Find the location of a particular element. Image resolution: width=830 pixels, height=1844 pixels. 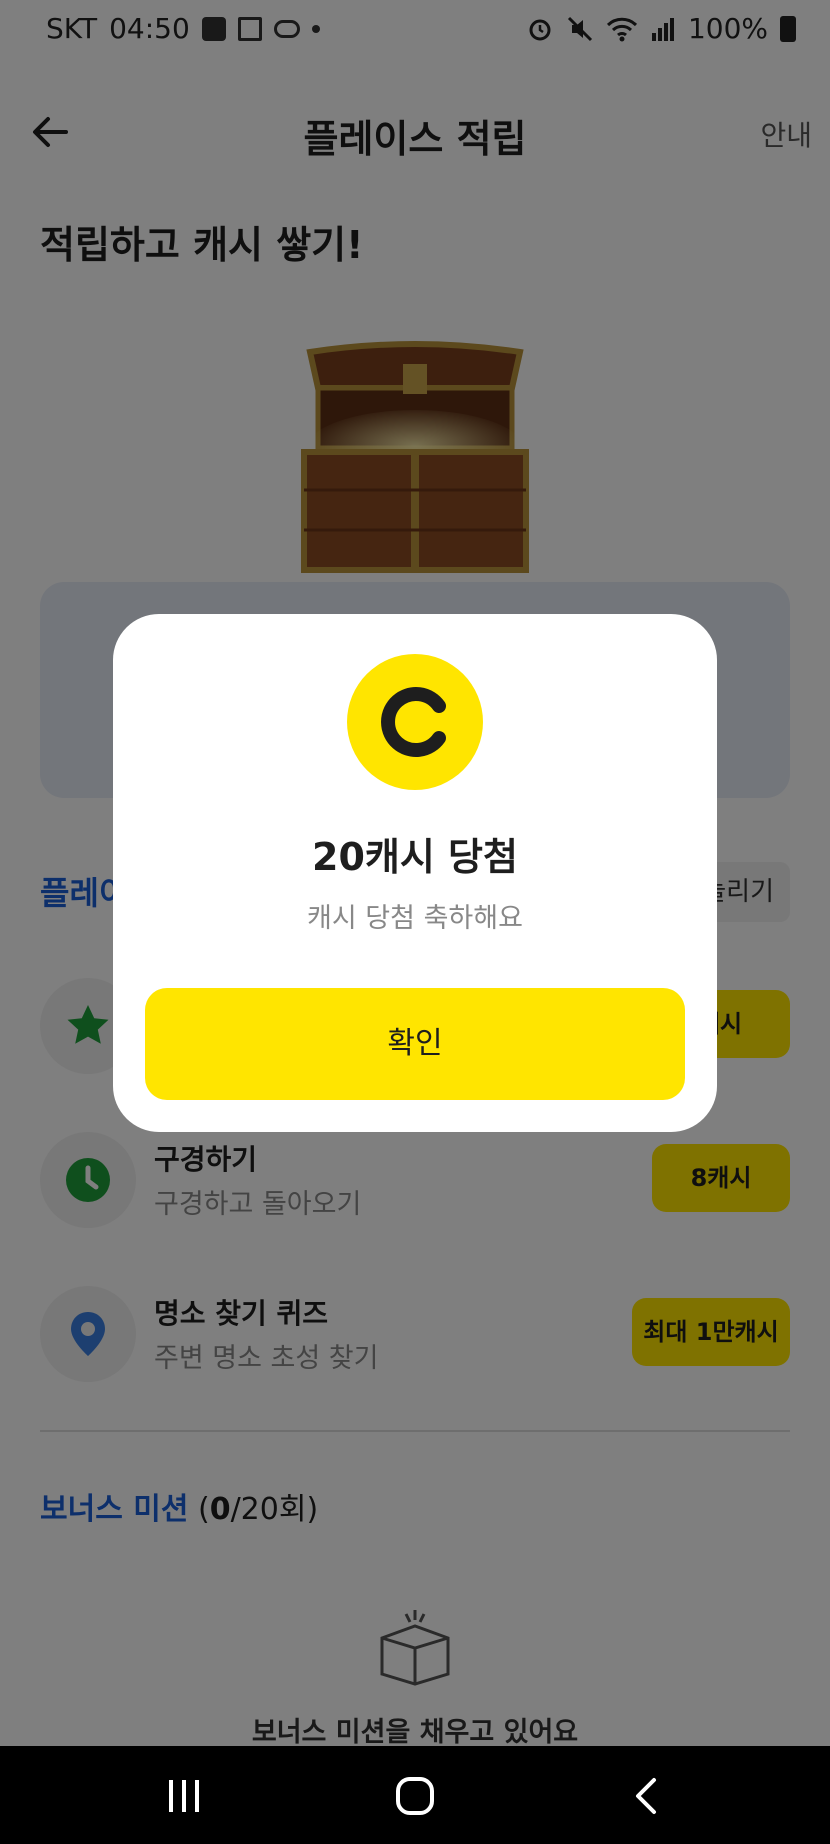

recent-apps-icon is located at coordinates (184, 1796).